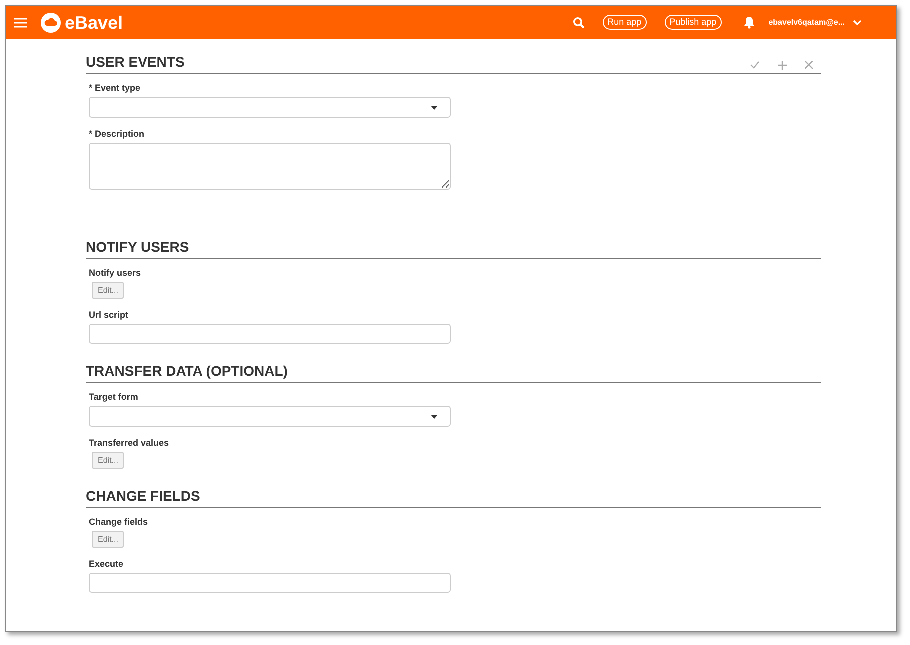 This screenshot has height=645, width=910. What do you see at coordinates (693, 22) in the screenshot?
I see `header-button: Publish app` at bounding box center [693, 22].